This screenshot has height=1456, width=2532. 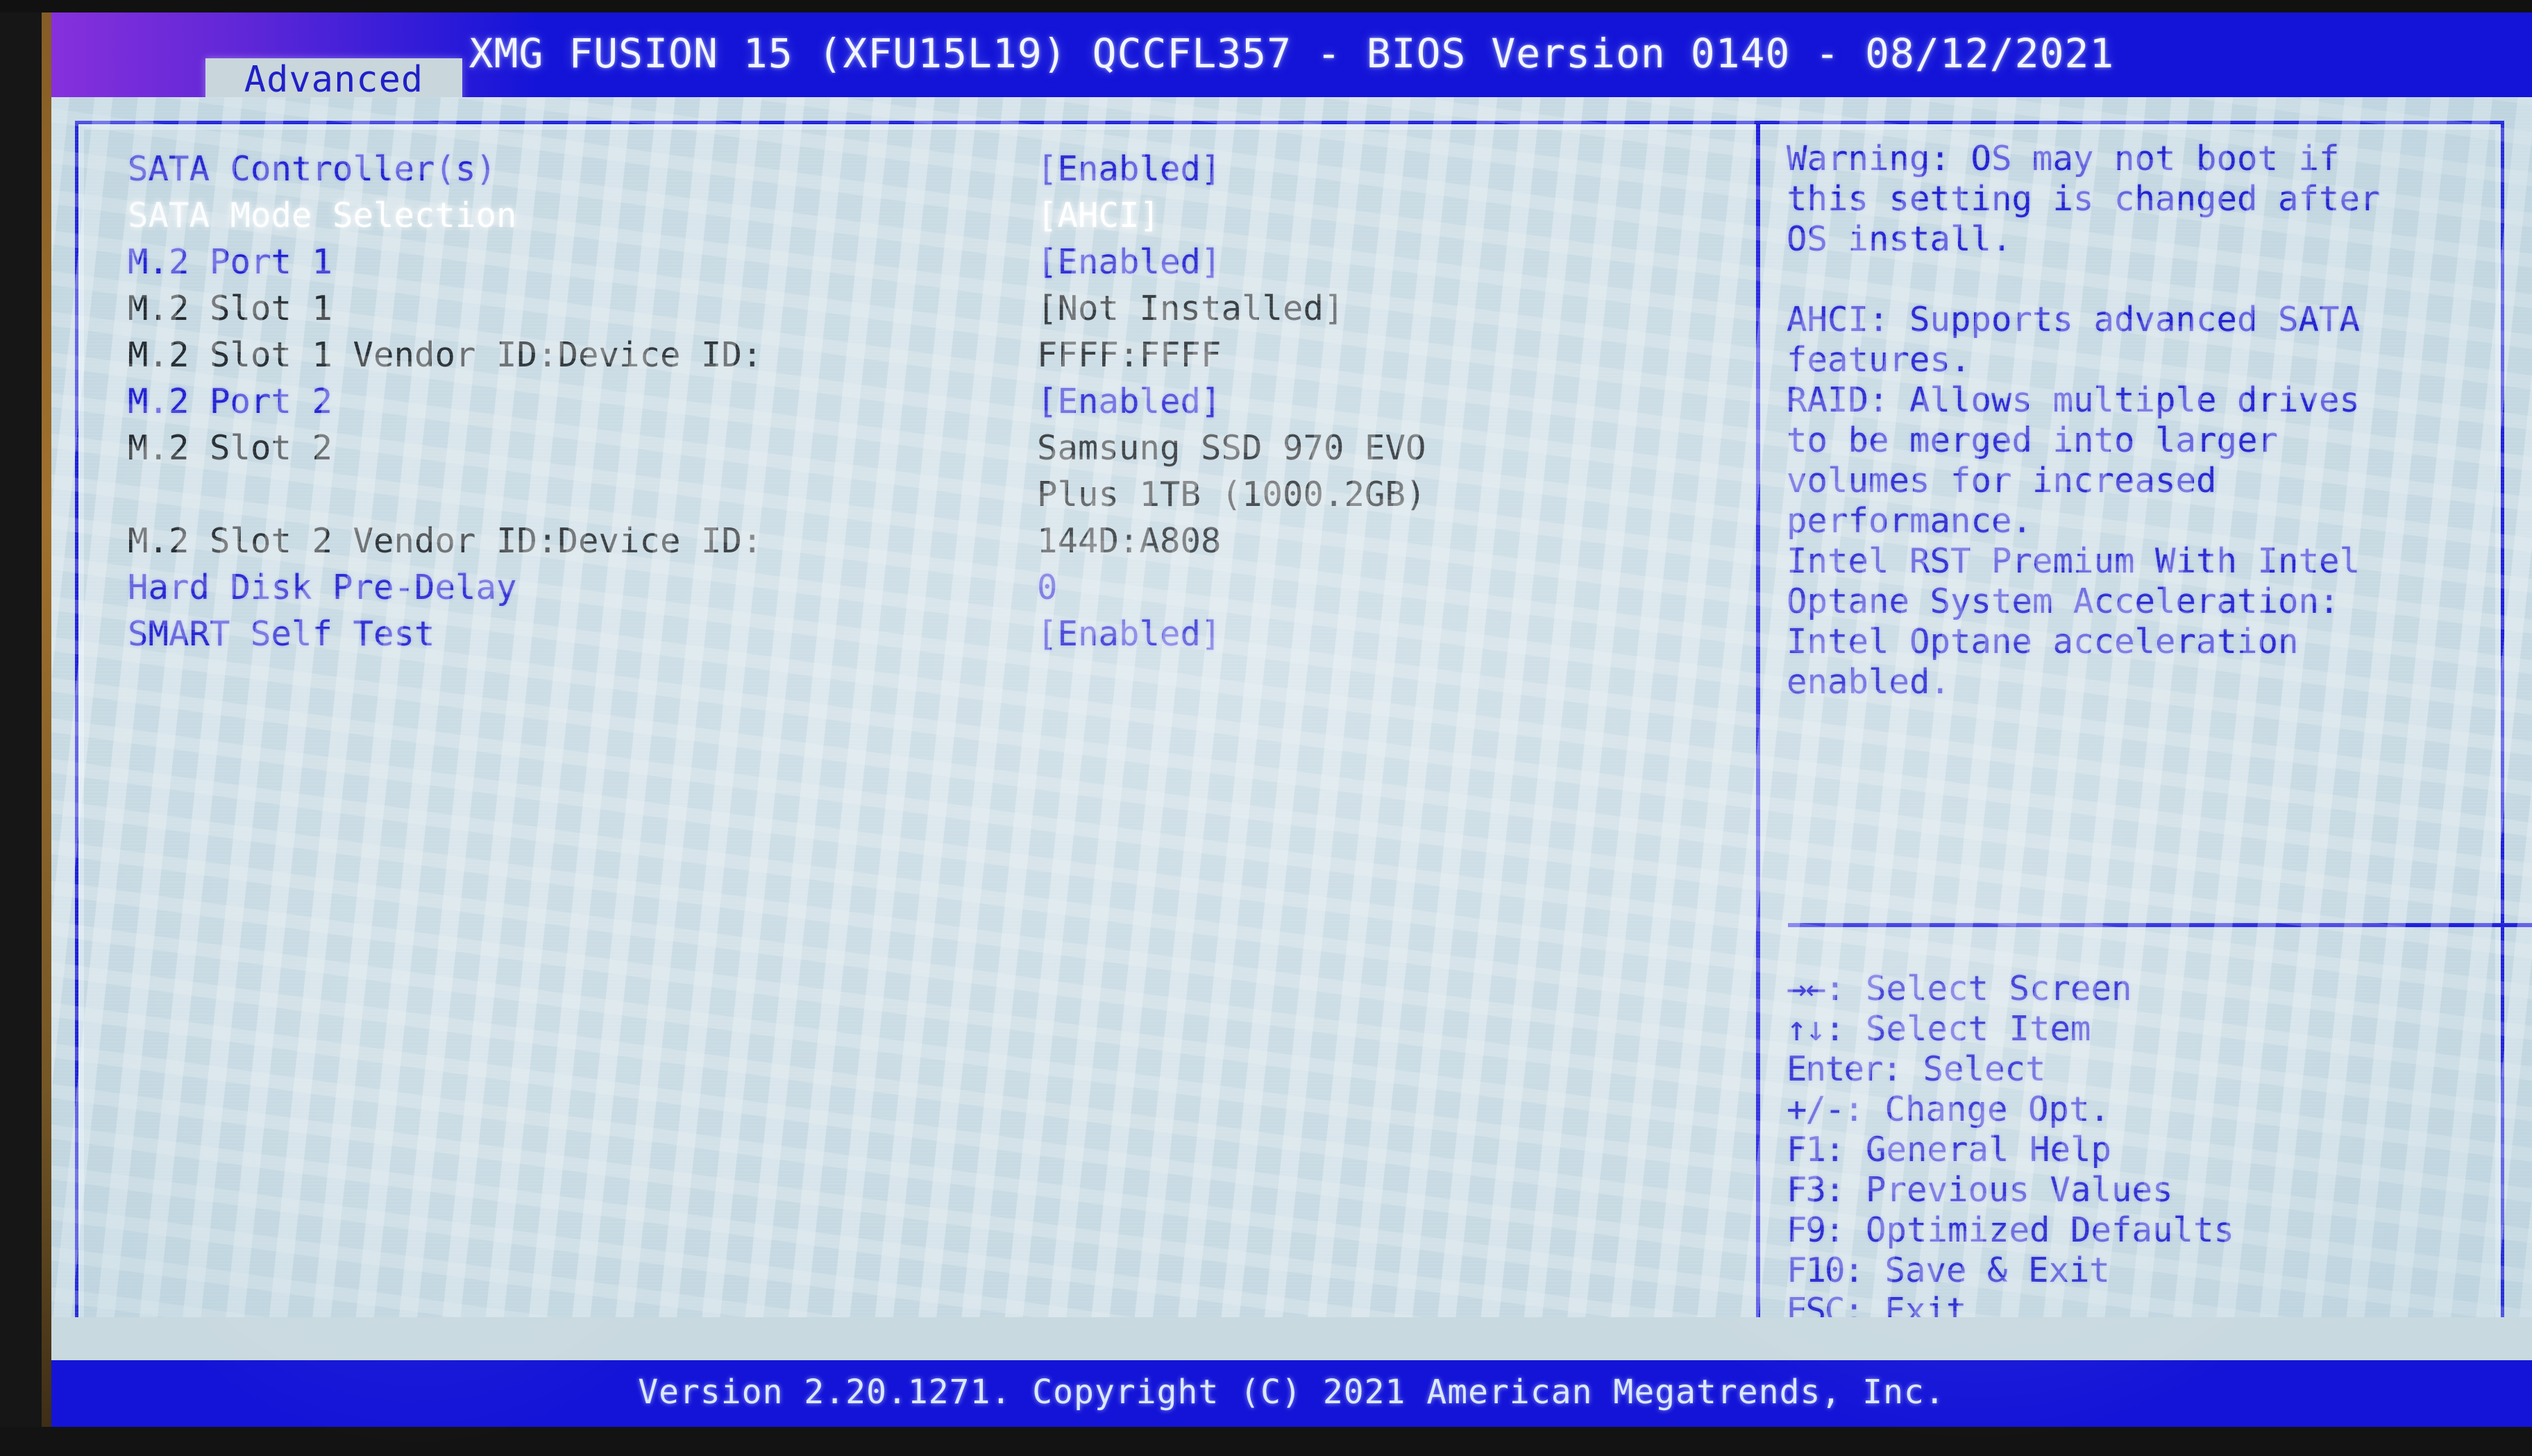 I want to click on setting-label: Hard Disk Pre-Delay, so click(x=322, y=587).